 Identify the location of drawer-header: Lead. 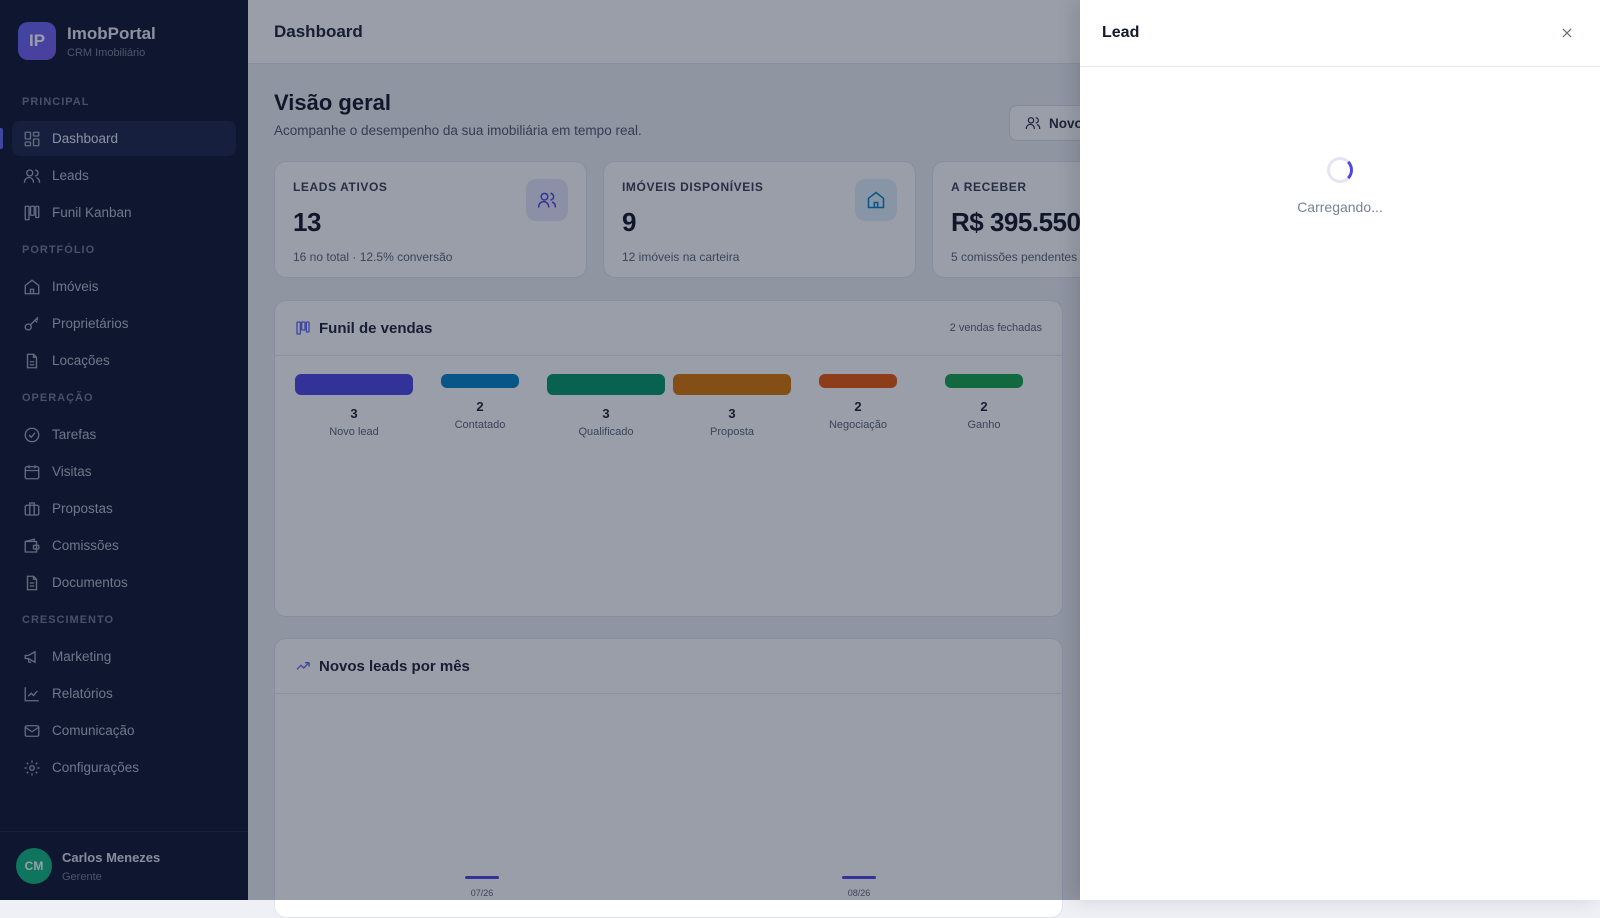
(1340, 33).